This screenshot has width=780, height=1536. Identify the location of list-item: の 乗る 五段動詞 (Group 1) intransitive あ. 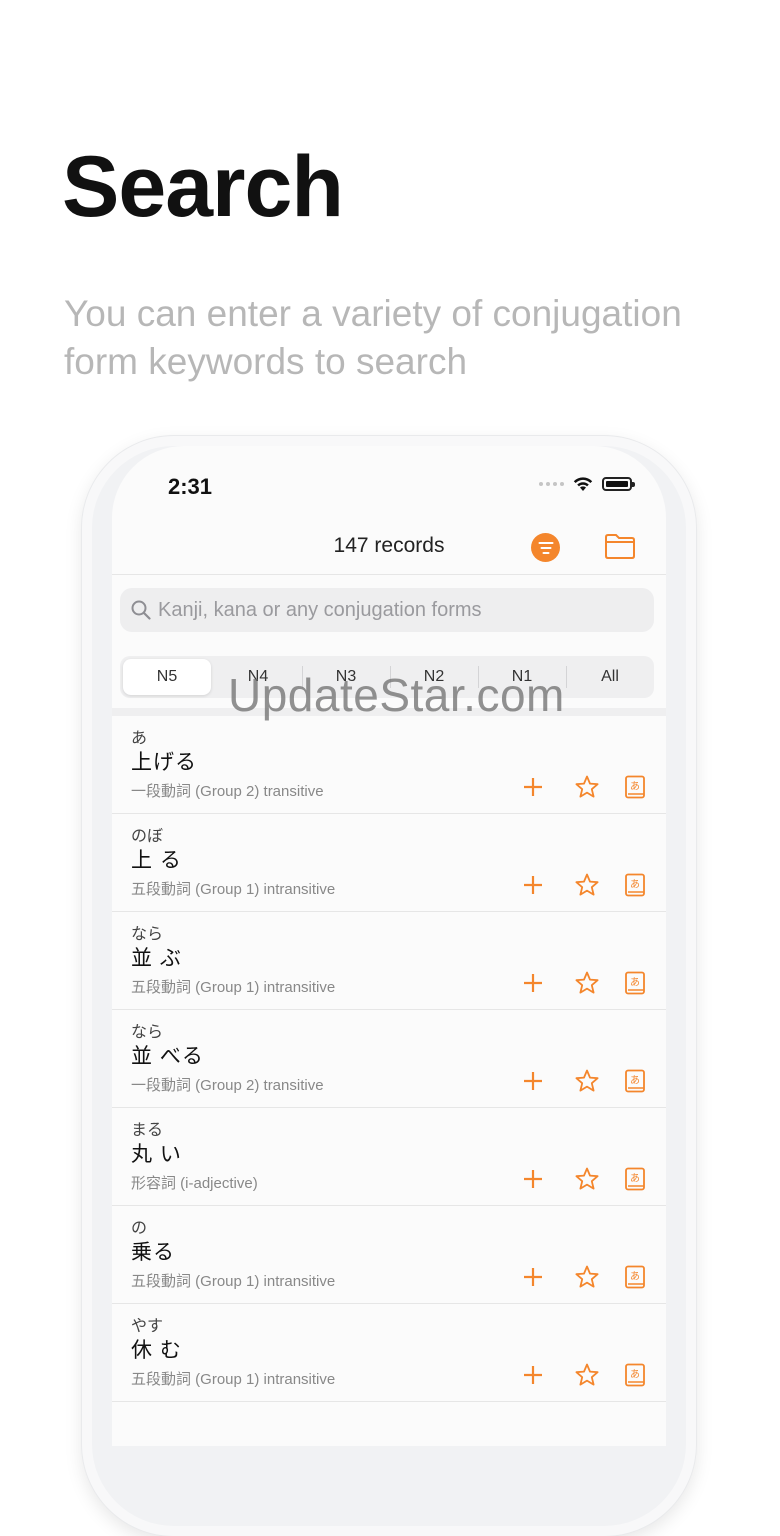
(389, 1255).